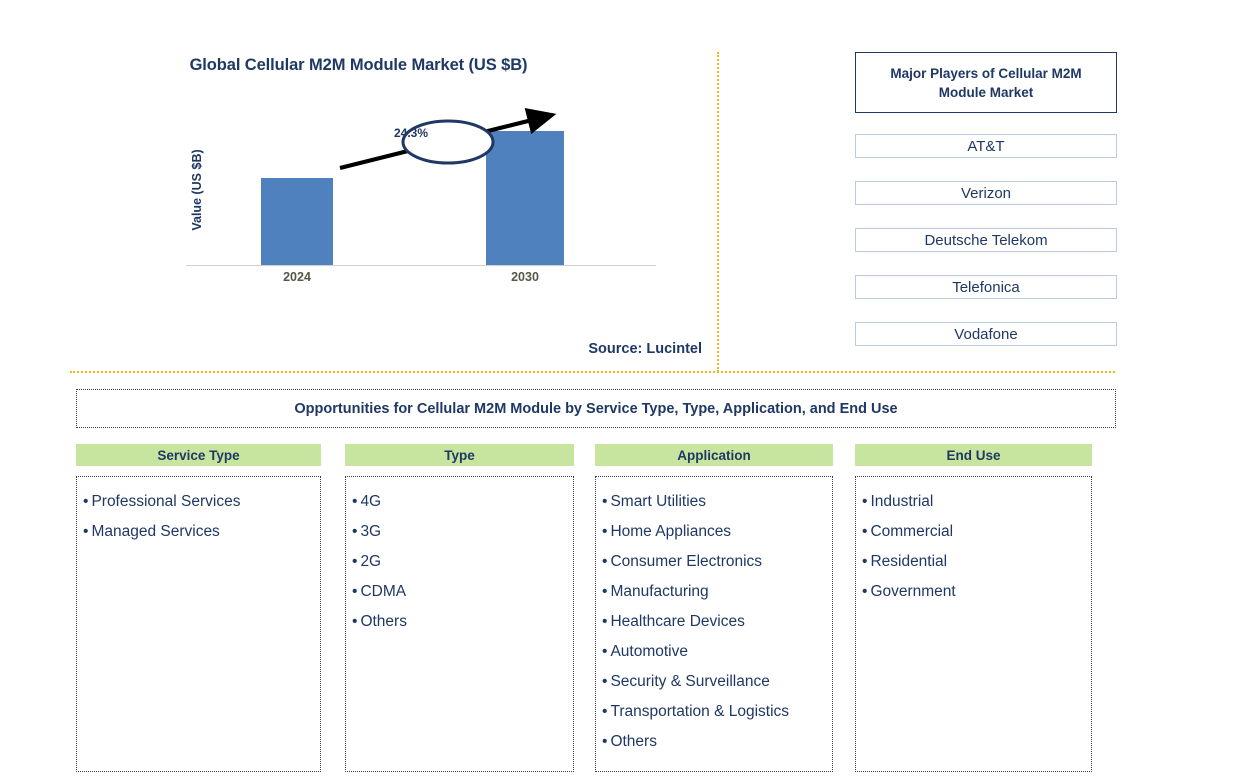 Image resolution: width=1245 pixels, height=783 pixels. I want to click on list-item-label: Industrial, so click(902, 501).